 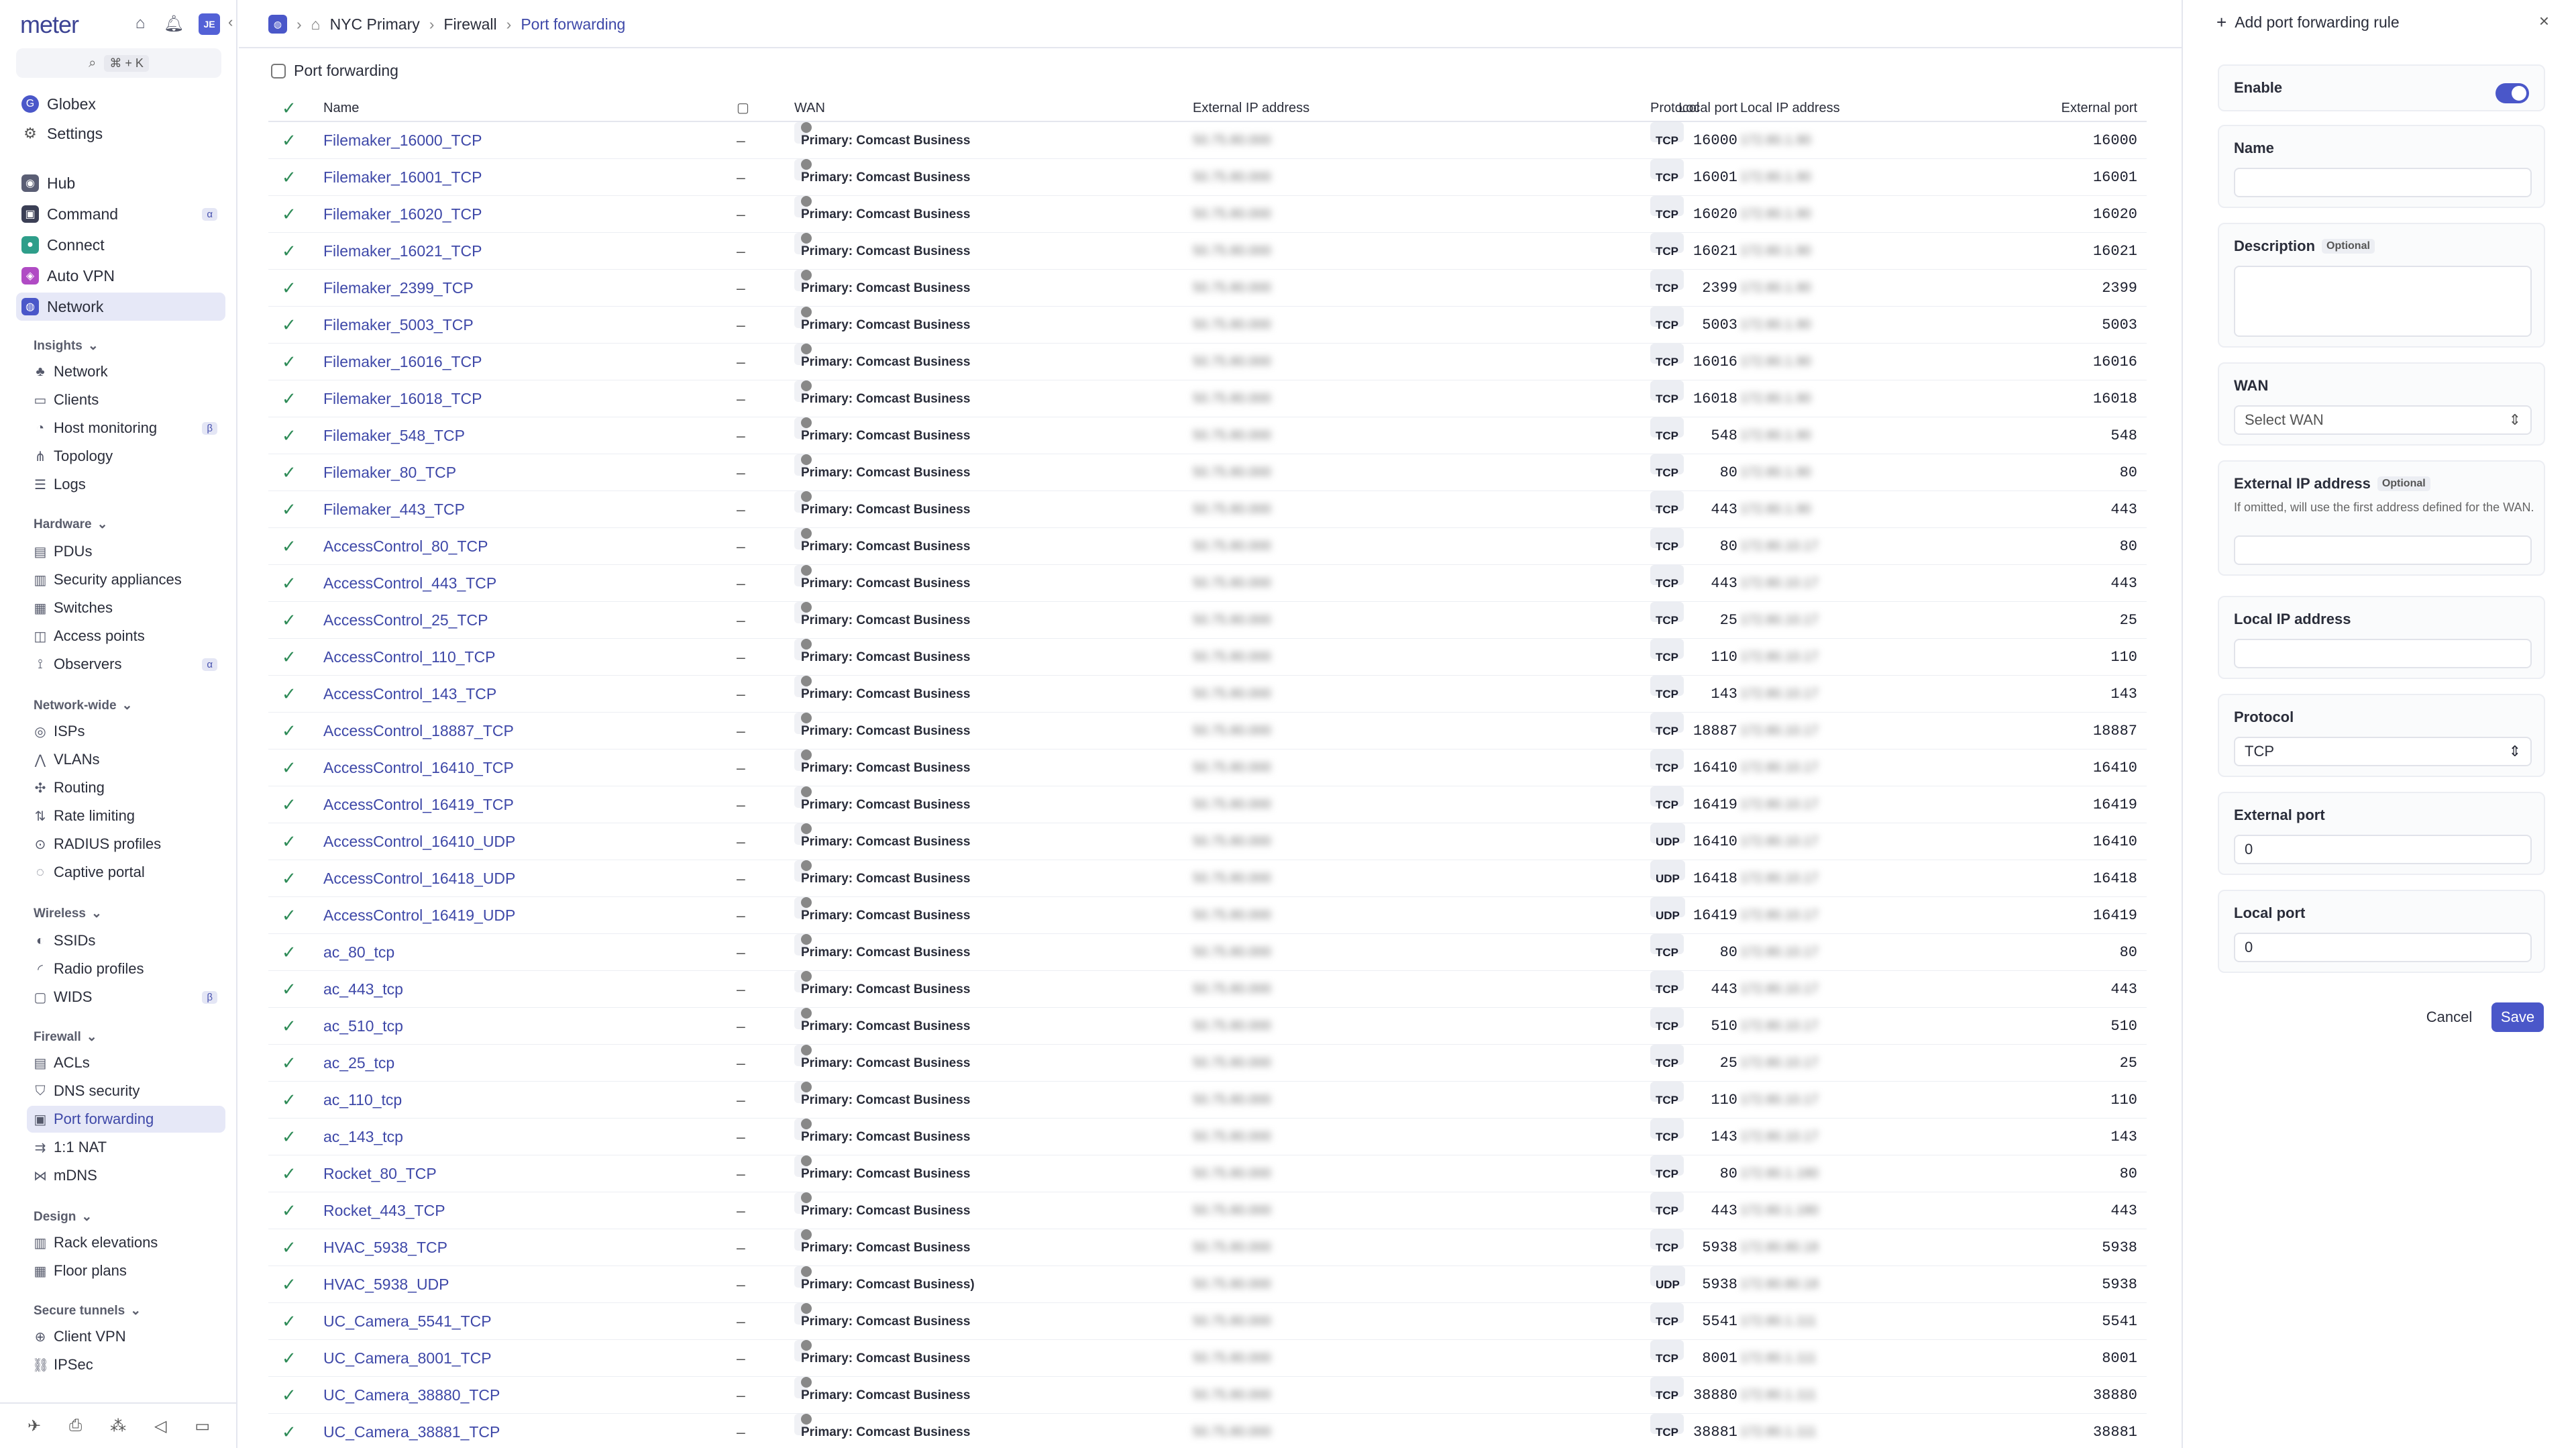 What do you see at coordinates (2099, 108) in the screenshot?
I see `col-external-port: External port` at bounding box center [2099, 108].